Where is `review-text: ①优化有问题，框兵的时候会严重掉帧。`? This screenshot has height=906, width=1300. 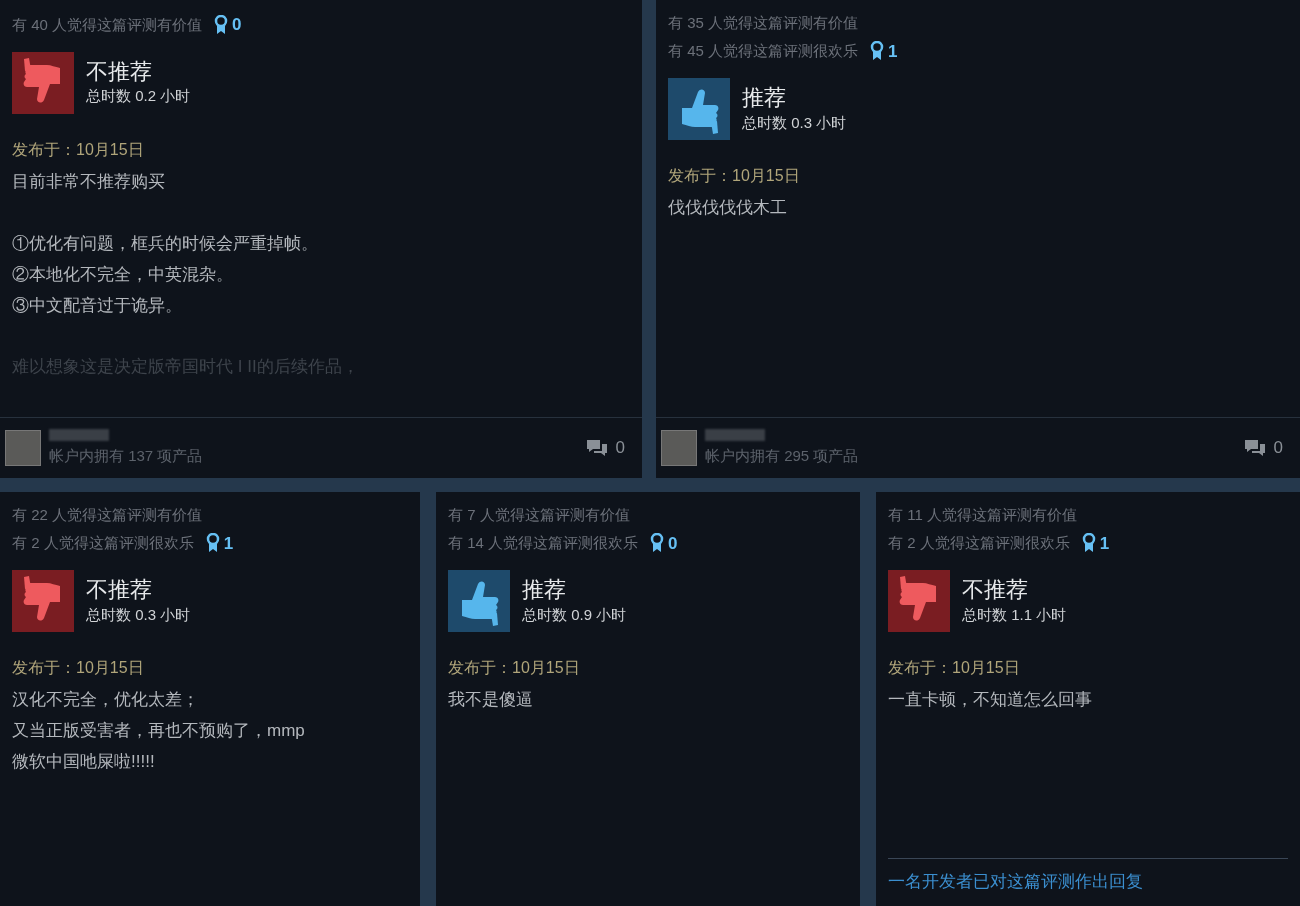
review-text: ①优化有问题，框兵的时候会严重掉帧。 is located at coordinates (165, 243).